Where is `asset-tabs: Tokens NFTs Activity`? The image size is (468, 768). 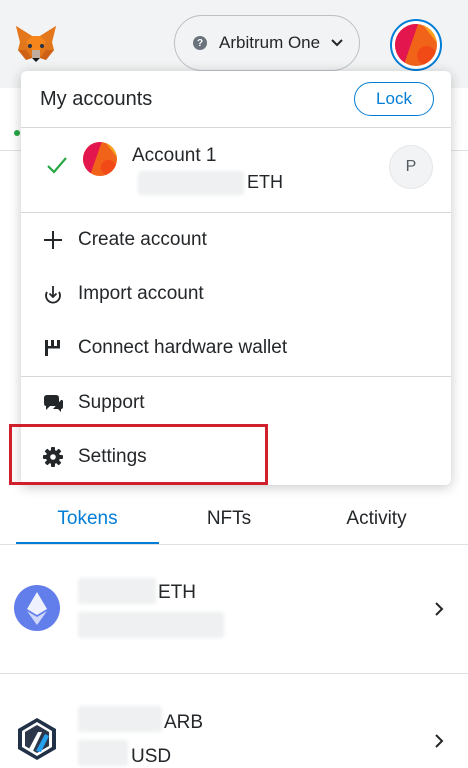
asset-tabs: Tokens NFTs Activity is located at coordinates (234, 519).